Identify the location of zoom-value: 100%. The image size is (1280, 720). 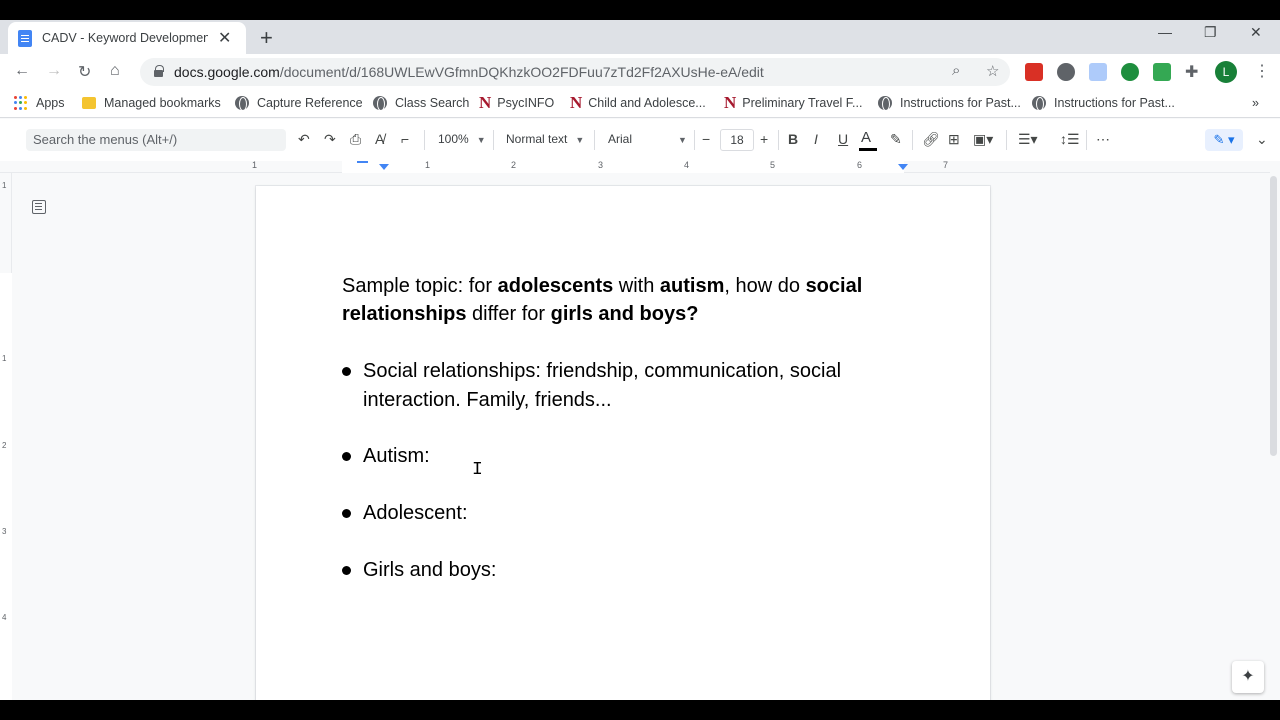
(453, 139).